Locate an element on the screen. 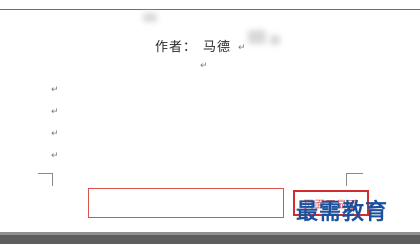  author-line: 作者： 马德 ↵ is located at coordinates (201, 45).